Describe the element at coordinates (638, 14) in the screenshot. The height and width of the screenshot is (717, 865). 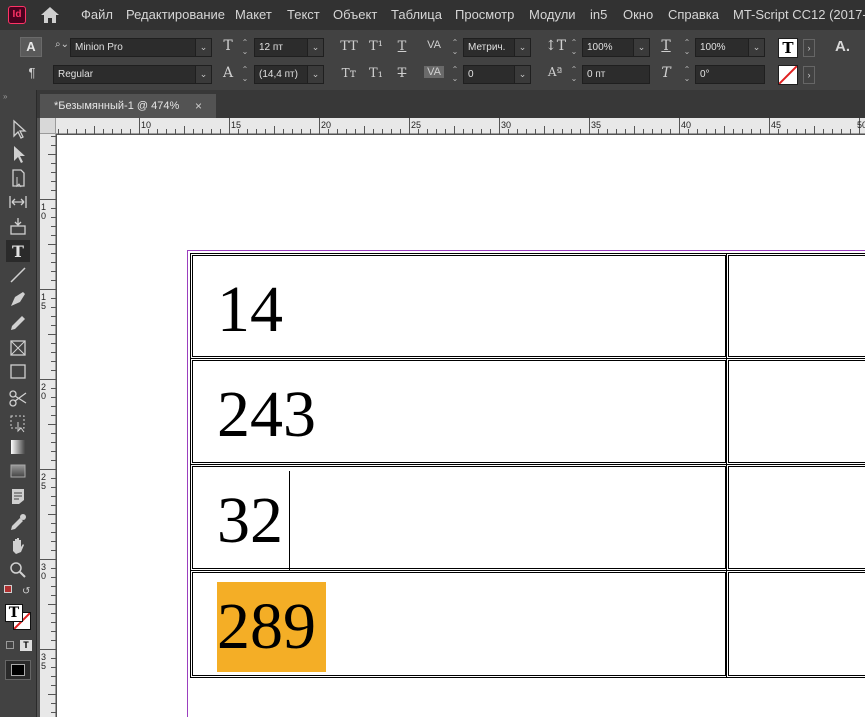
I see `menu-window: Окно` at that location.